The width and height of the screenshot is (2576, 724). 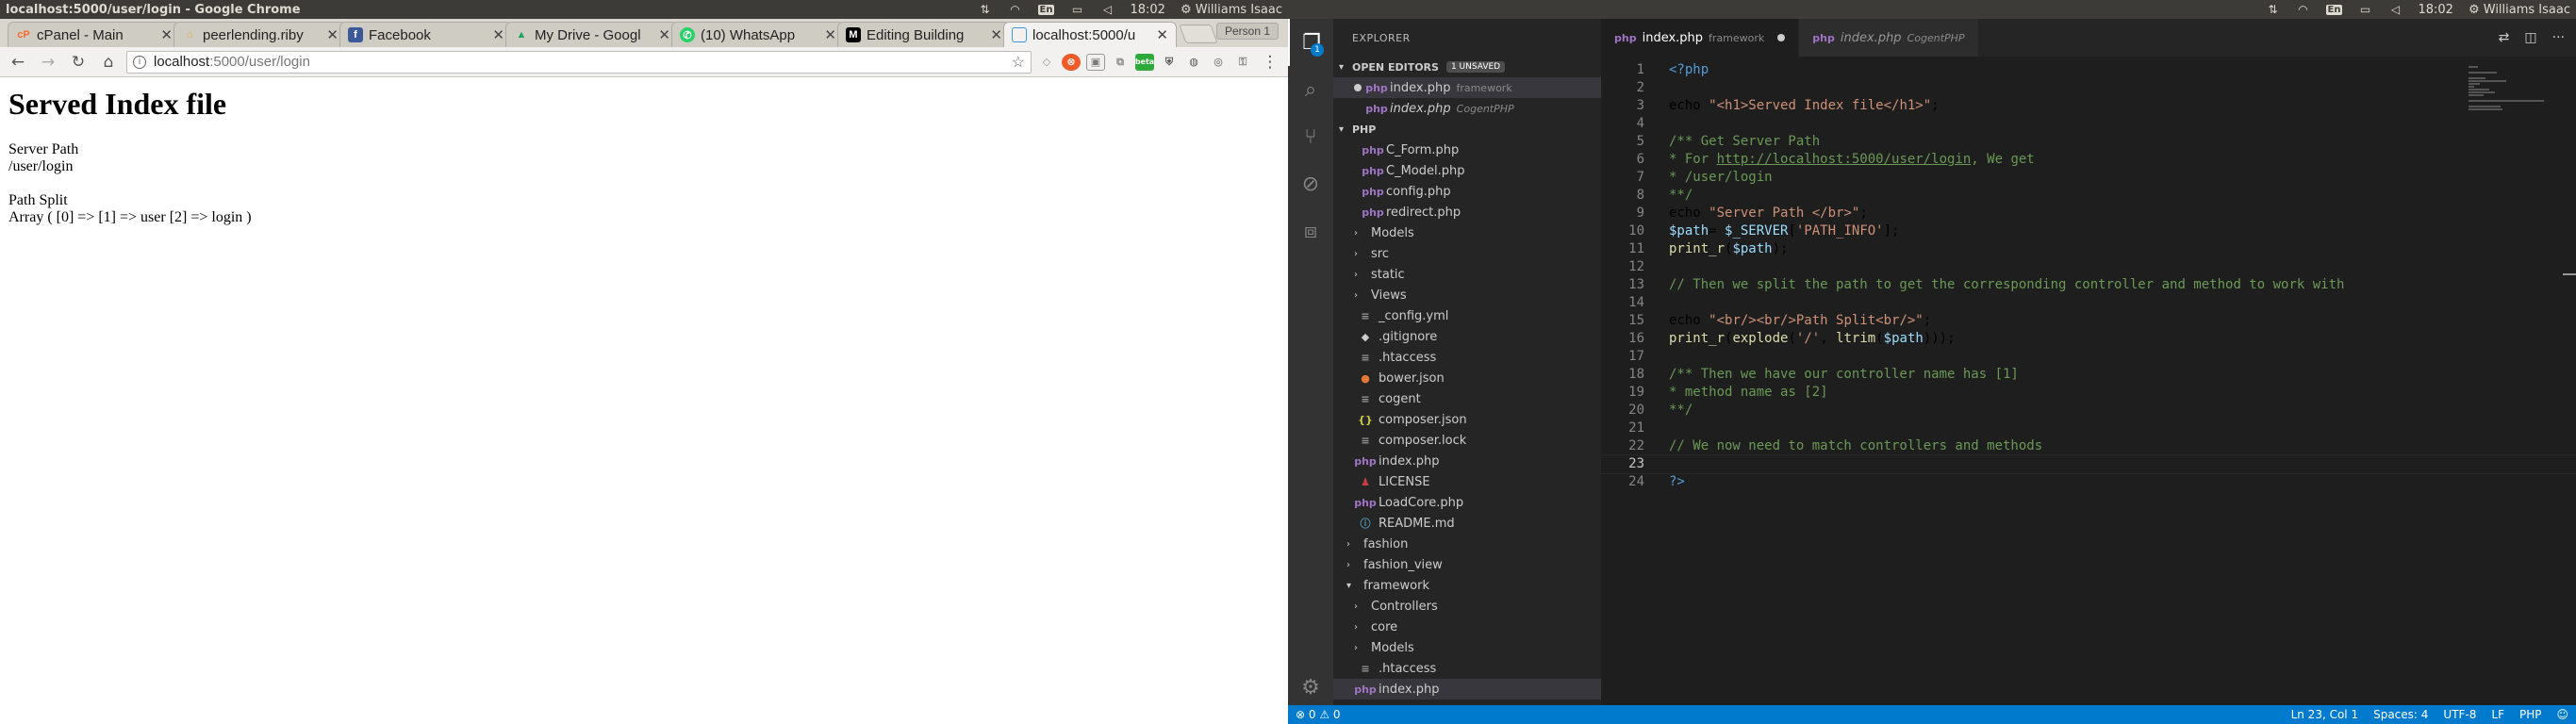 I want to click on extension-lock-icon: ⚿, so click(x=1242, y=62).